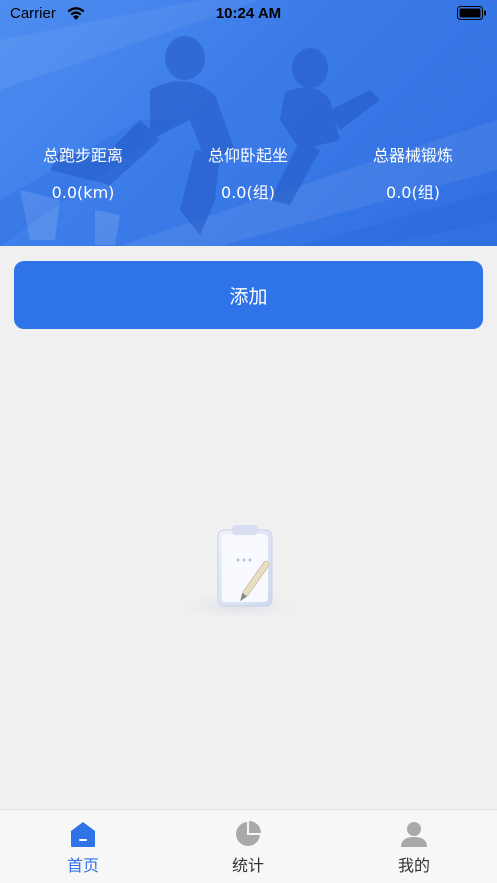 The height and width of the screenshot is (883, 497). Describe the element at coordinates (83, 834) in the screenshot. I see `home-icon` at that location.